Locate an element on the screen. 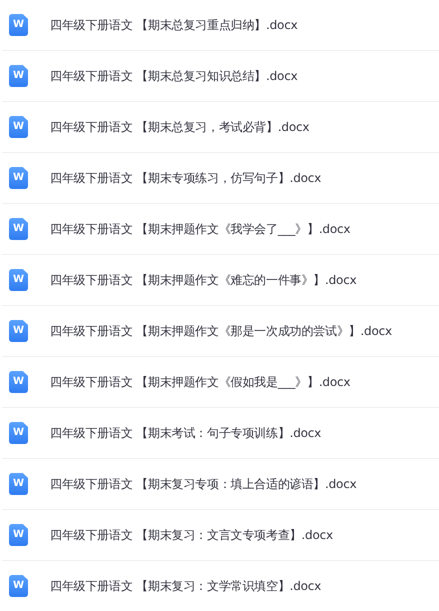  file-name: 四年级下册语文 【期末总复习知识总结】.docx is located at coordinates (174, 76).